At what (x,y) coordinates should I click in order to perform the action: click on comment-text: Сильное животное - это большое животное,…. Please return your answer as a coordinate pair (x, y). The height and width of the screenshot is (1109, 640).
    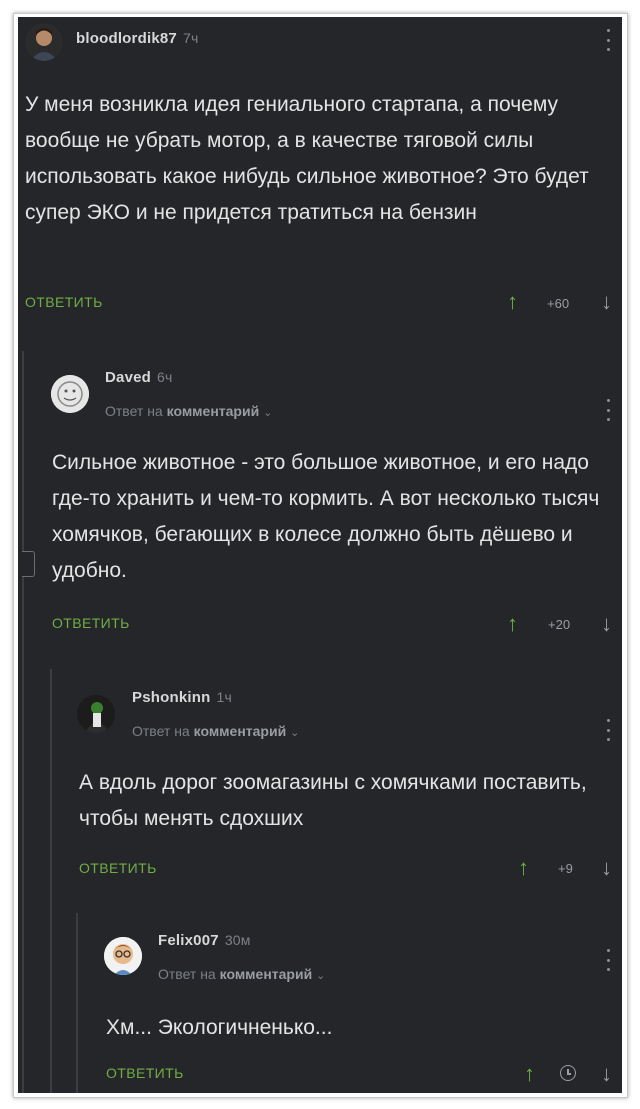
    Looking at the image, I should click on (326, 516).